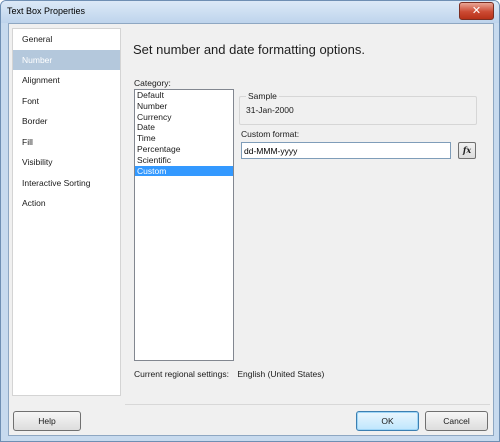 This screenshot has width=500, height=442. What do you see at coordinates (184, 117) in the screenshot?
I see `category-item-currency: Currency` at bounding box center [184, 117].